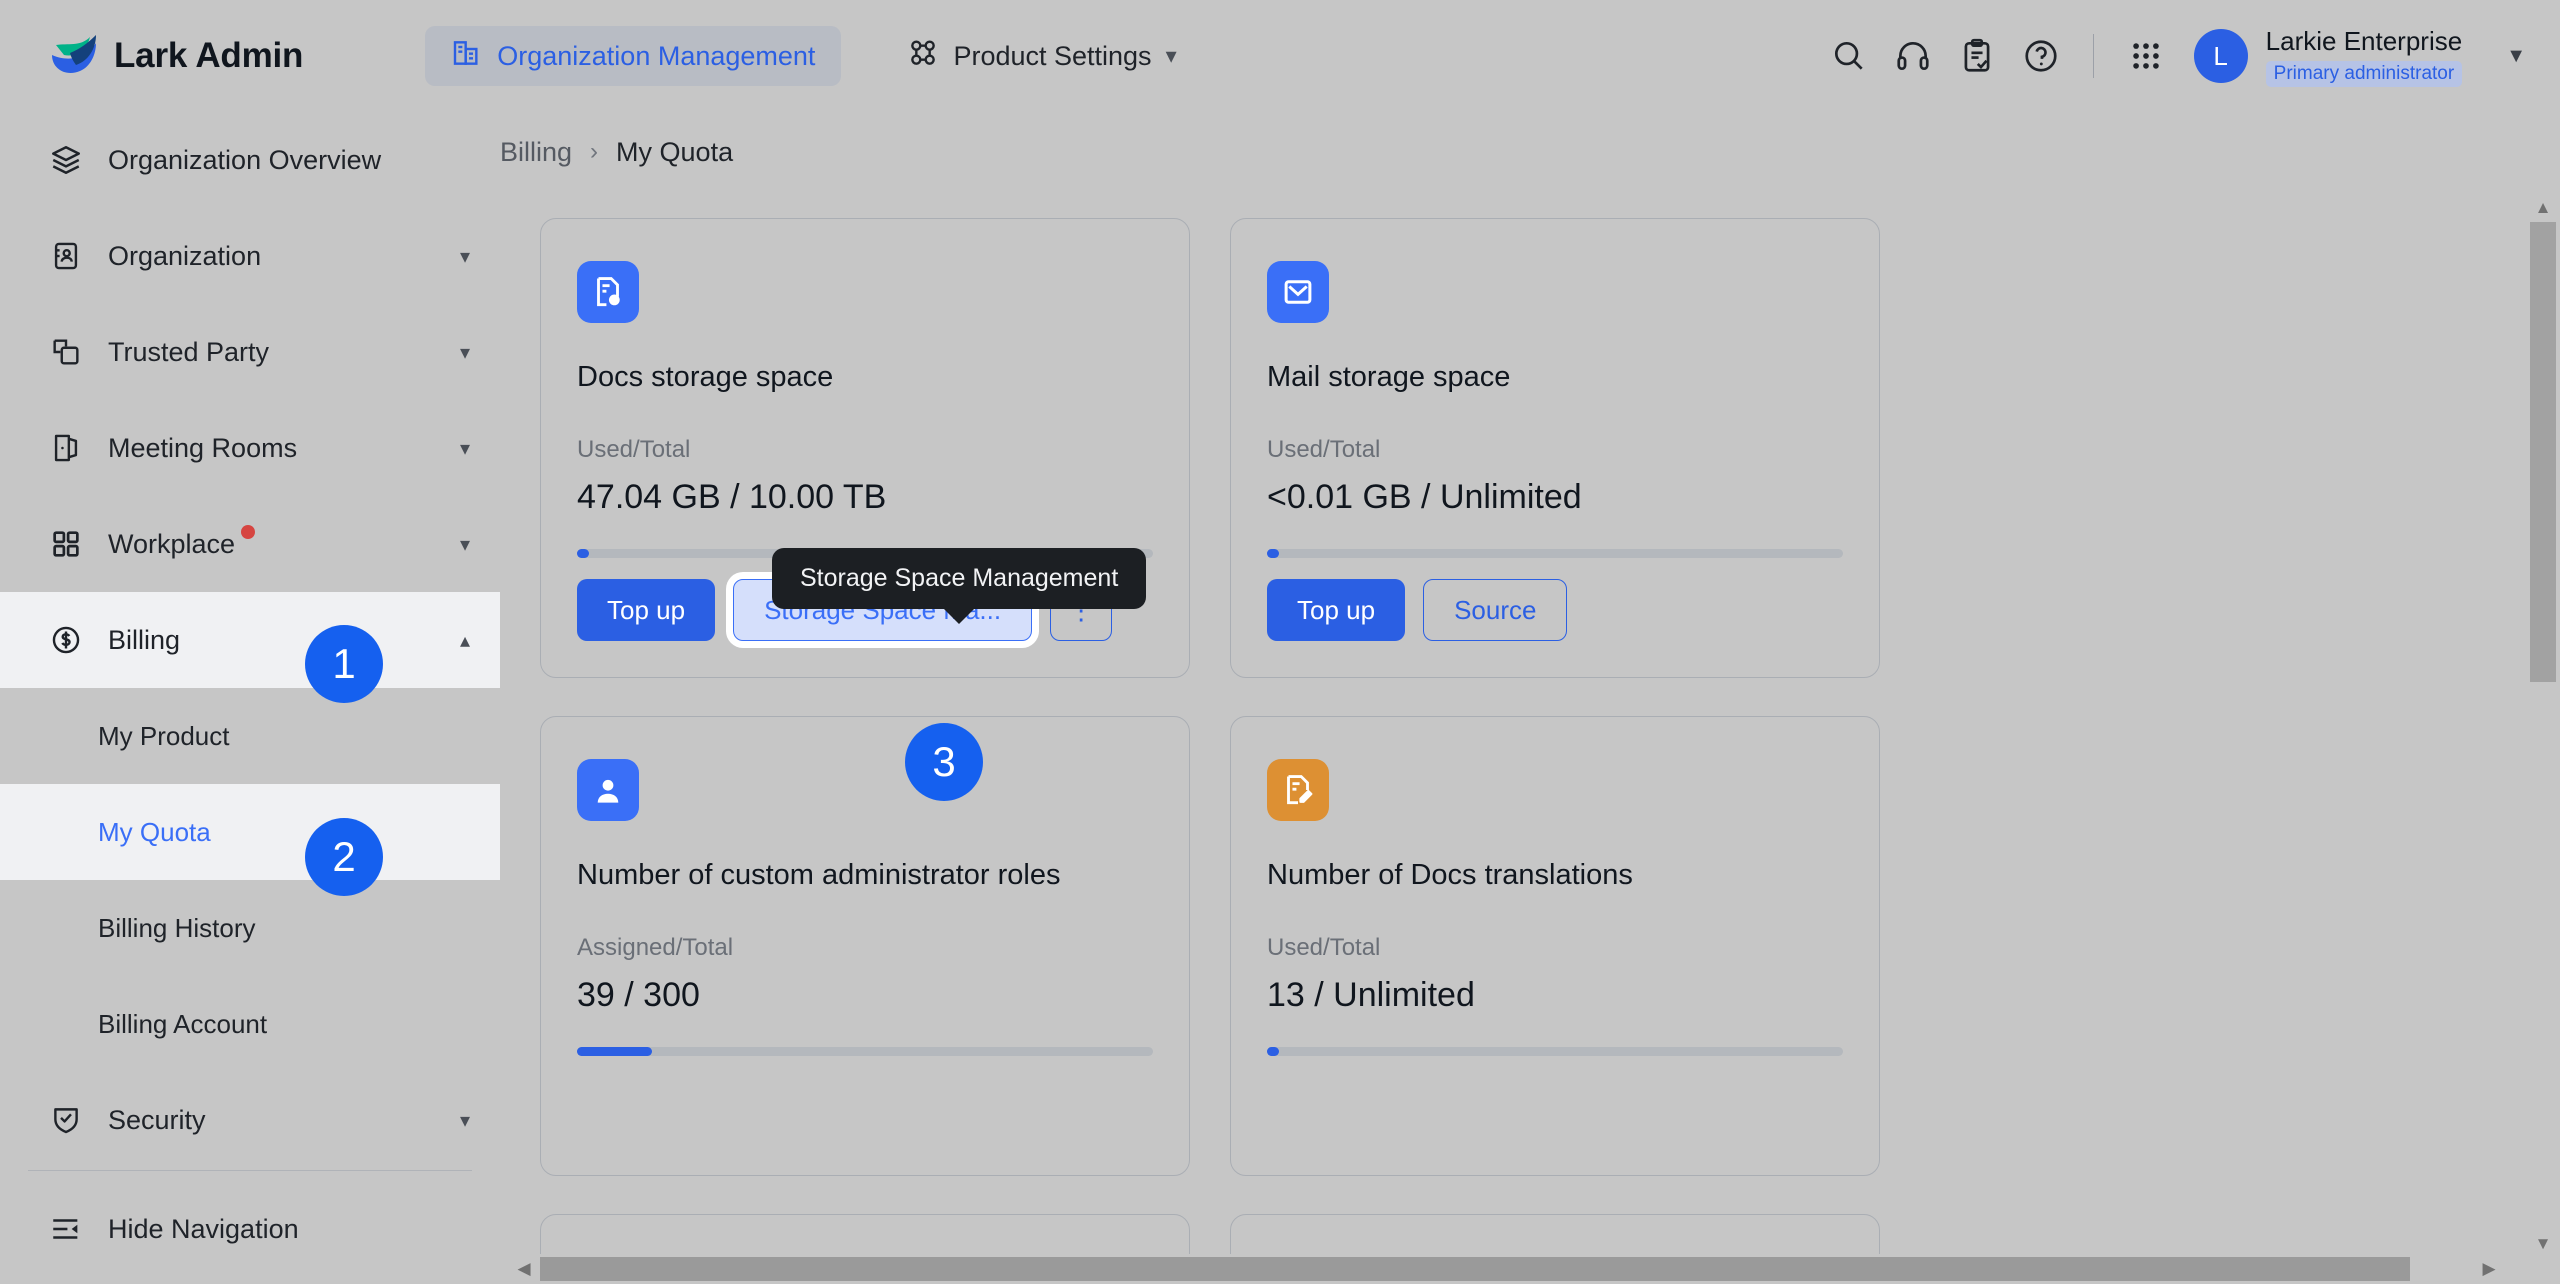 This screenshot has height=1284, width=2560. Describe the element at coordinates (154, 831) in the screenshot. I see `sidebar-subitem-label: My Quota` at that location.